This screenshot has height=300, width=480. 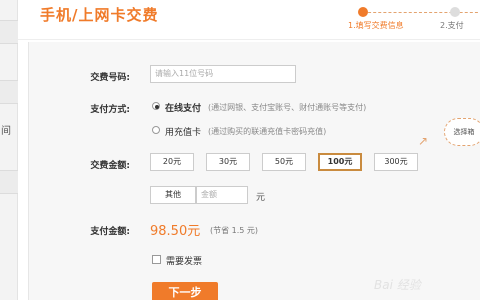 I want to click on amount-unit: 元, so click(x=261, y=198).